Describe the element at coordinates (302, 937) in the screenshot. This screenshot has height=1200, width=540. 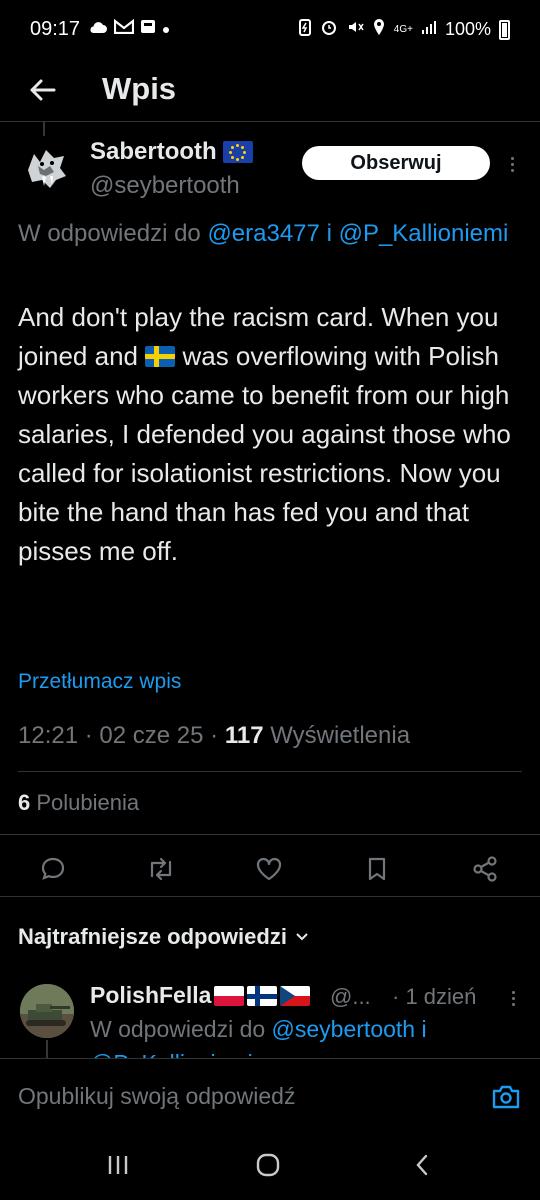
I see `chevron-down-icon` at that location.